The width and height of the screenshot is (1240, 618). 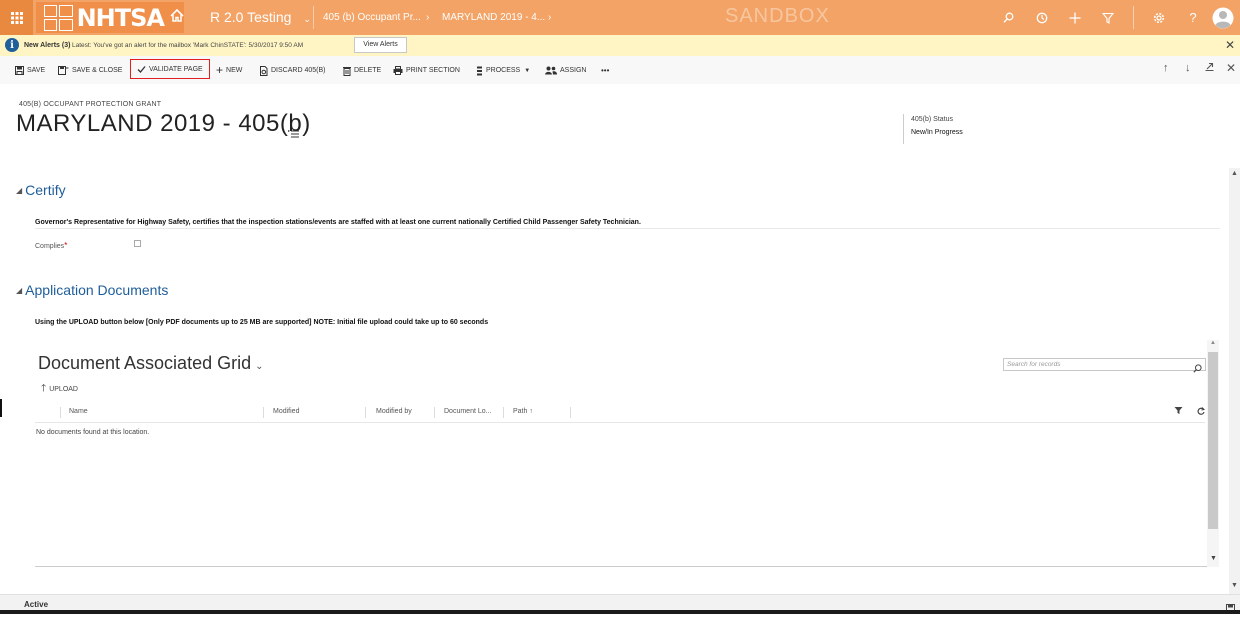 What do you see at coordinates (44, 388) in the screenshot?
I see `upload-arrow-icon: 🡑` at bounding box center [44, 388].